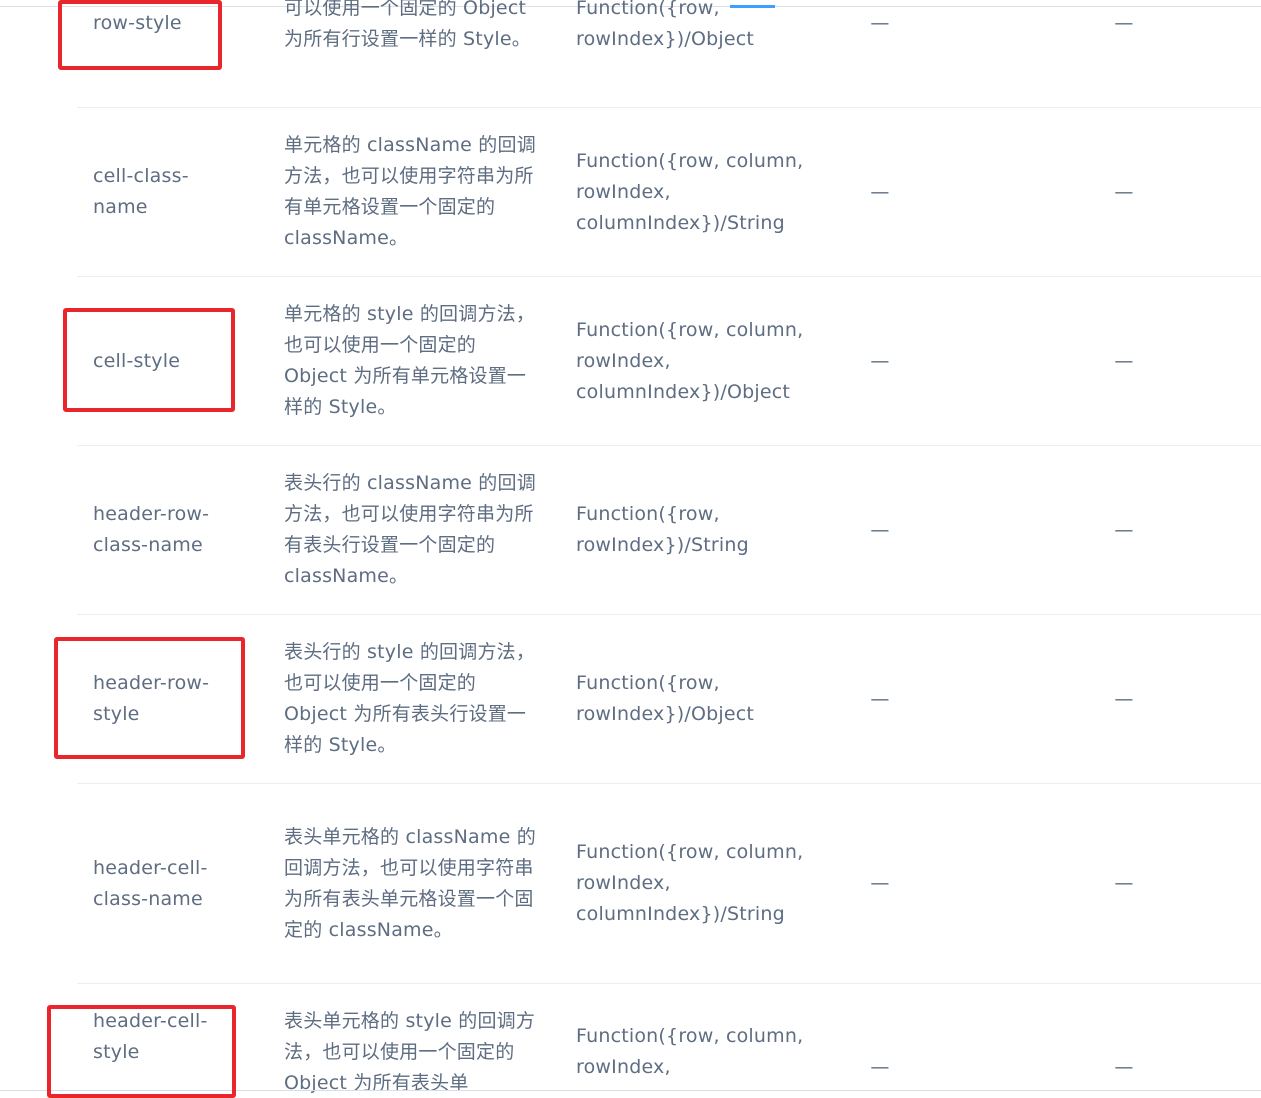 The width and height of the screenshot is (1261, 1098). What do you see at coordinates (141, 191) in the screenshot?
I see `attribute-name-cell: cell-class-name` at bounding box center [141, 191].